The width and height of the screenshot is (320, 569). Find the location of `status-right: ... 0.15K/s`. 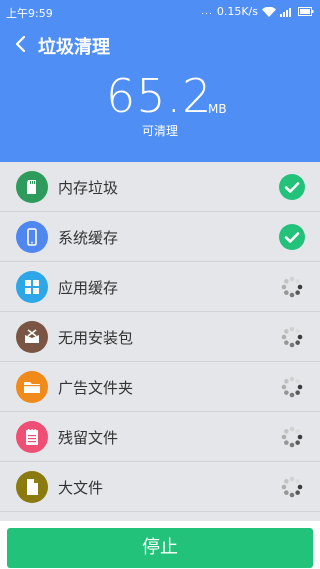

status-right: ... 0.15K/s is located at coordinates (257, 11).